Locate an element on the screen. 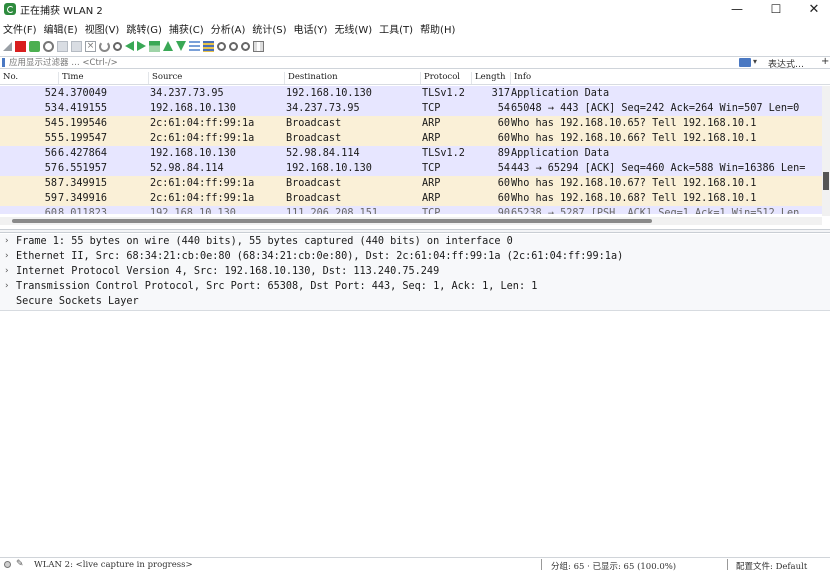  close-file-icon: × is located at coordinates (90, 46).